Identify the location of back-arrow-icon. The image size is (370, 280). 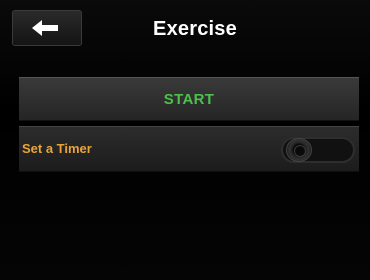
(45, 28).